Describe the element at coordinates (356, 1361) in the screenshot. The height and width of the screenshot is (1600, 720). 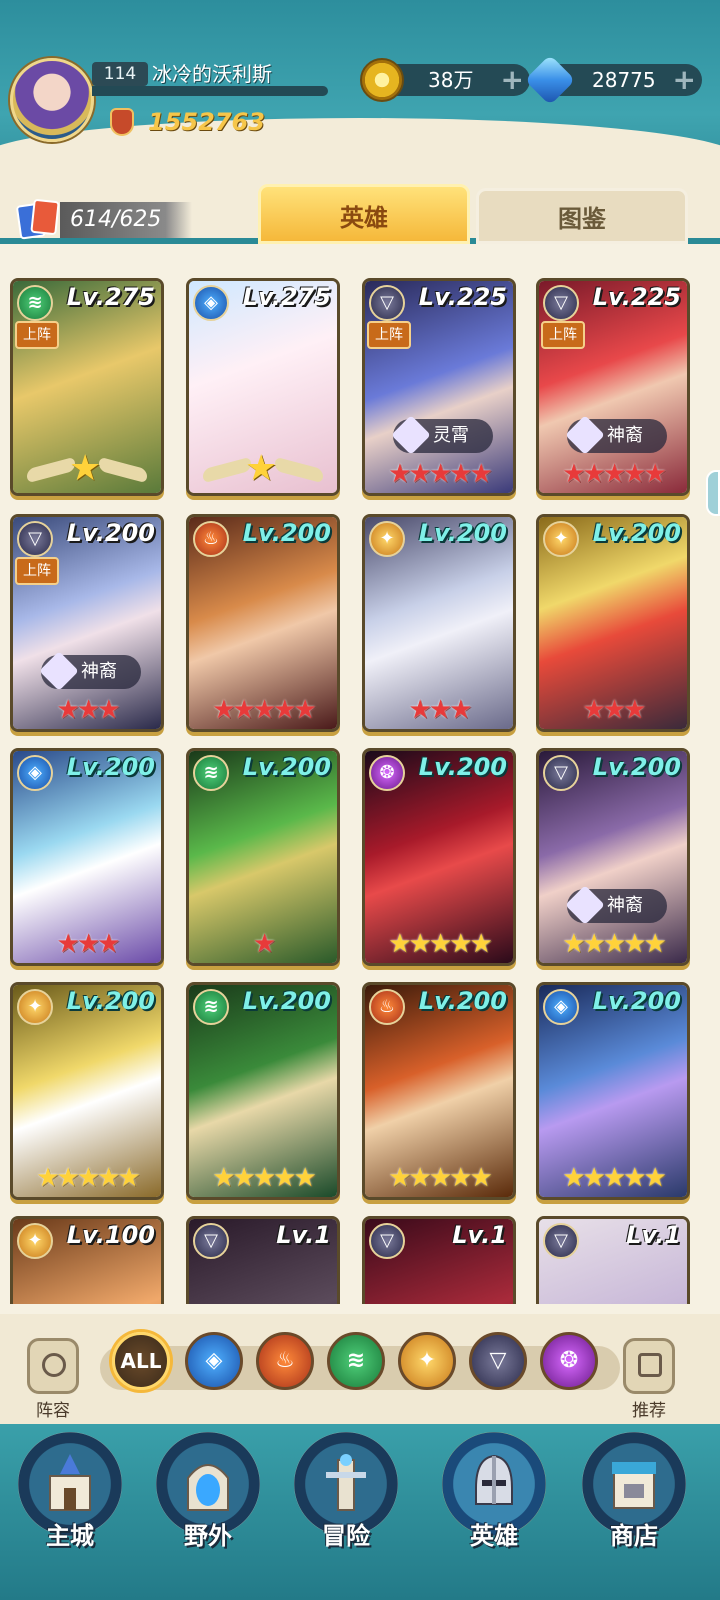
I see `filter-wind-icon: ≋` at that location.